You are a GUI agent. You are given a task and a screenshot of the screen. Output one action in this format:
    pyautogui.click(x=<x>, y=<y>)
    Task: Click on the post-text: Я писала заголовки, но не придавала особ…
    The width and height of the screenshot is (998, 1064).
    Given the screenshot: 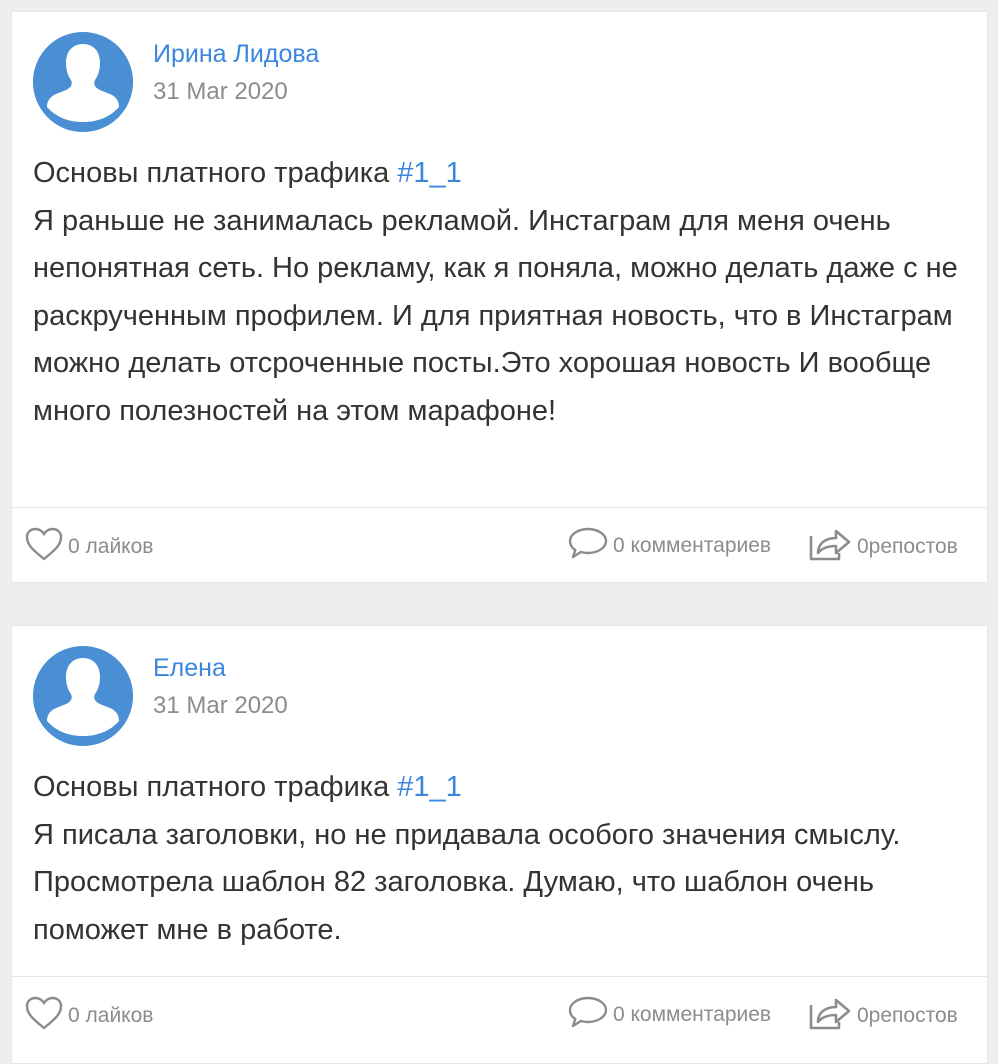 What is the action you would take?
    pyautogui.click(x=467, y=882)
    